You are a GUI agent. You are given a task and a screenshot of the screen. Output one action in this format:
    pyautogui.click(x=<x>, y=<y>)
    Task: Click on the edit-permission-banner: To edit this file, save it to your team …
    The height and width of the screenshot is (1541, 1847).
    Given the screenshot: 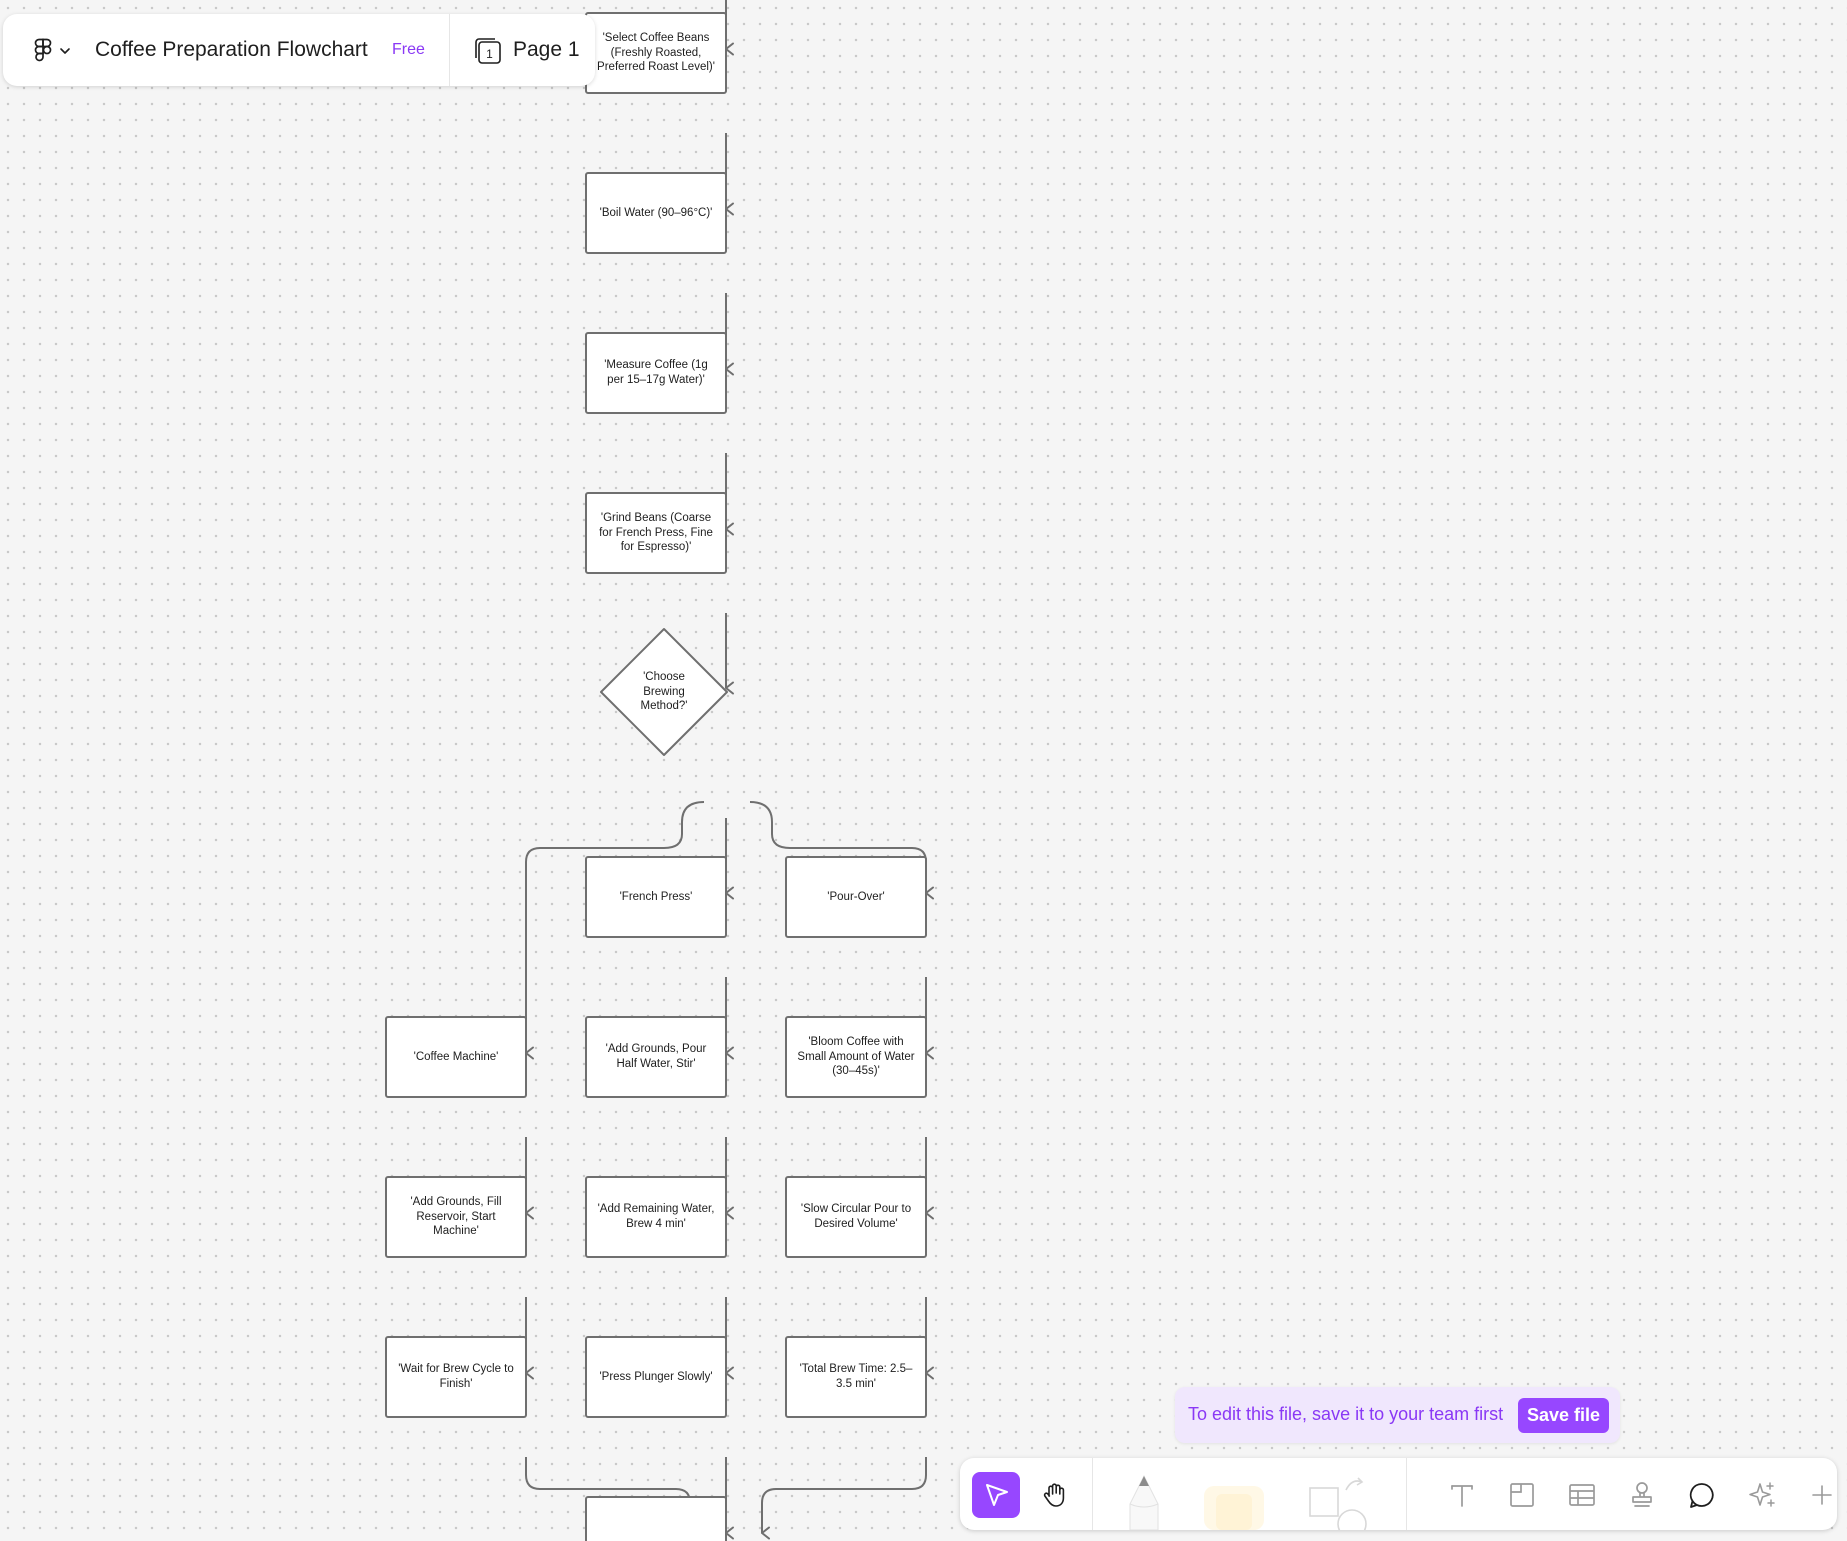 What is the action you would take?
    pyautogui.click(x=1397, y=1415)
    